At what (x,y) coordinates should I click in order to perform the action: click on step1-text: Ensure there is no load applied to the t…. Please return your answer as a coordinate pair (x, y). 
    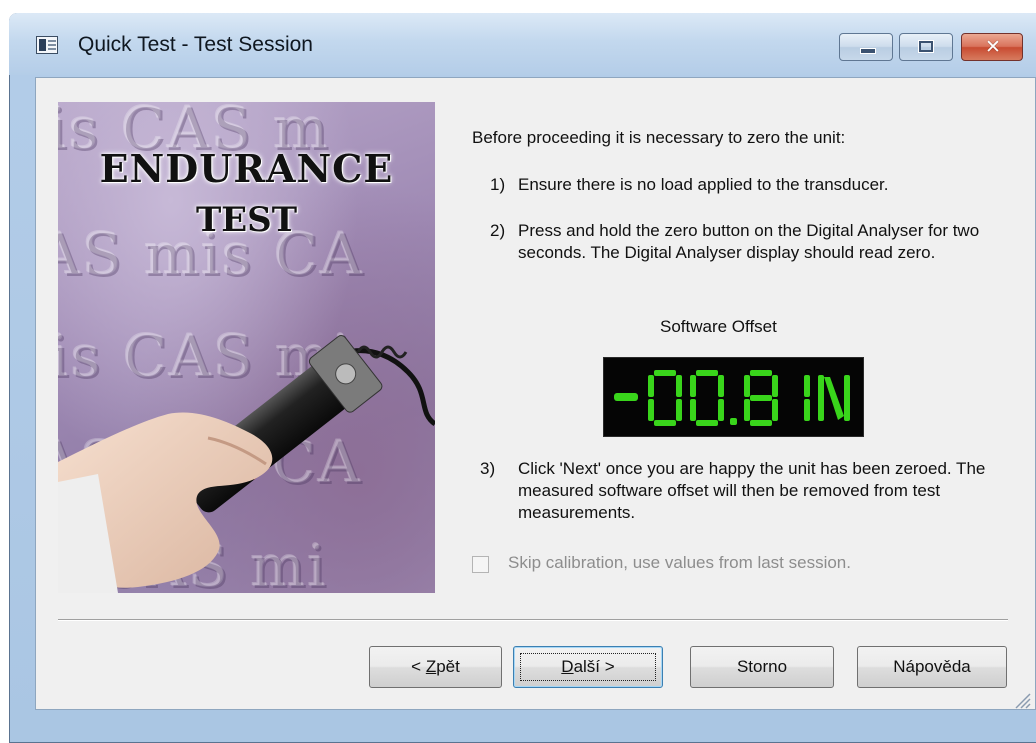
    Looking at the image, I should click on (703, 184).